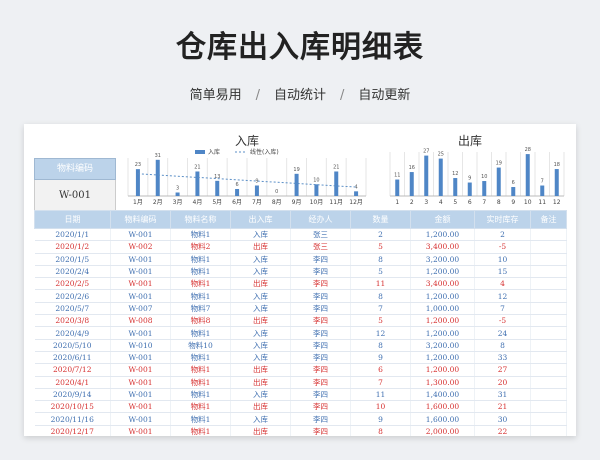 Image resolution: width=600 pixels, height=460 pixels. I want to click on table-cell: 15, so click(502, 272).